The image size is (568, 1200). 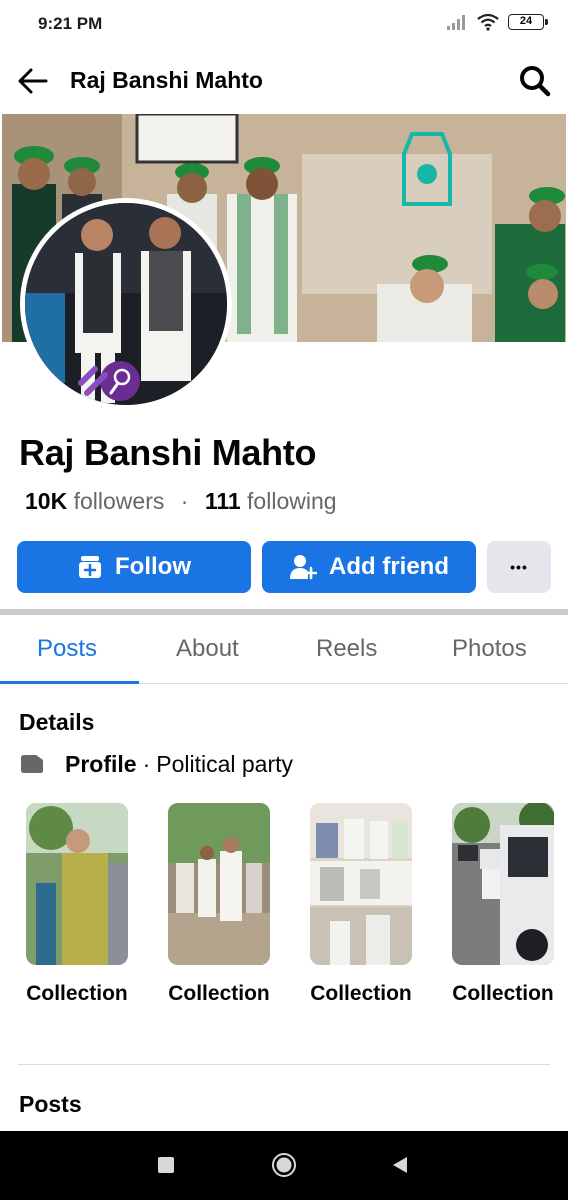 I want to click on active-tab-indicator, so click(x=69, y=682).